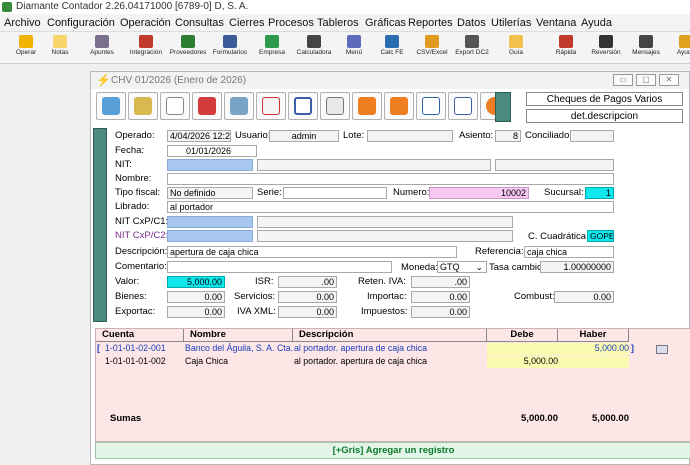 This screenshot has width=690, height=465. What do you see at coordinates (307, 297) in the screenshot?
I see `servicios-field: 0.00` at bounding box center [307, 297].